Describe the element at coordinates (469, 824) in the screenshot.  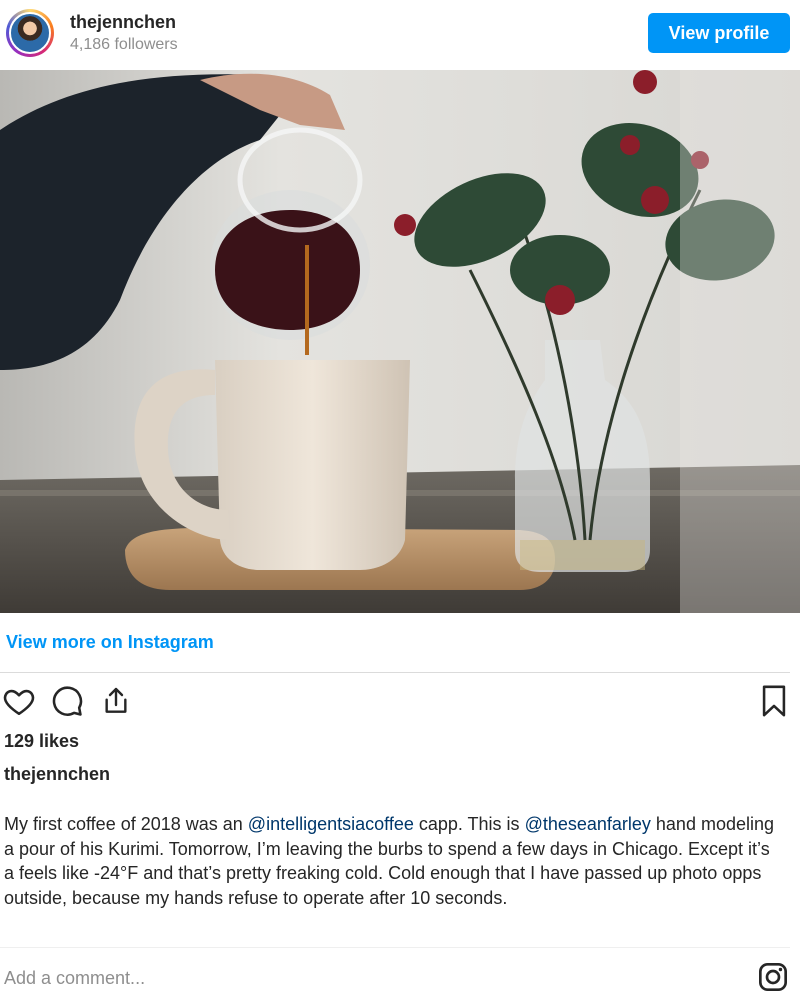
I see `caption-text: capp. This is` at that location.